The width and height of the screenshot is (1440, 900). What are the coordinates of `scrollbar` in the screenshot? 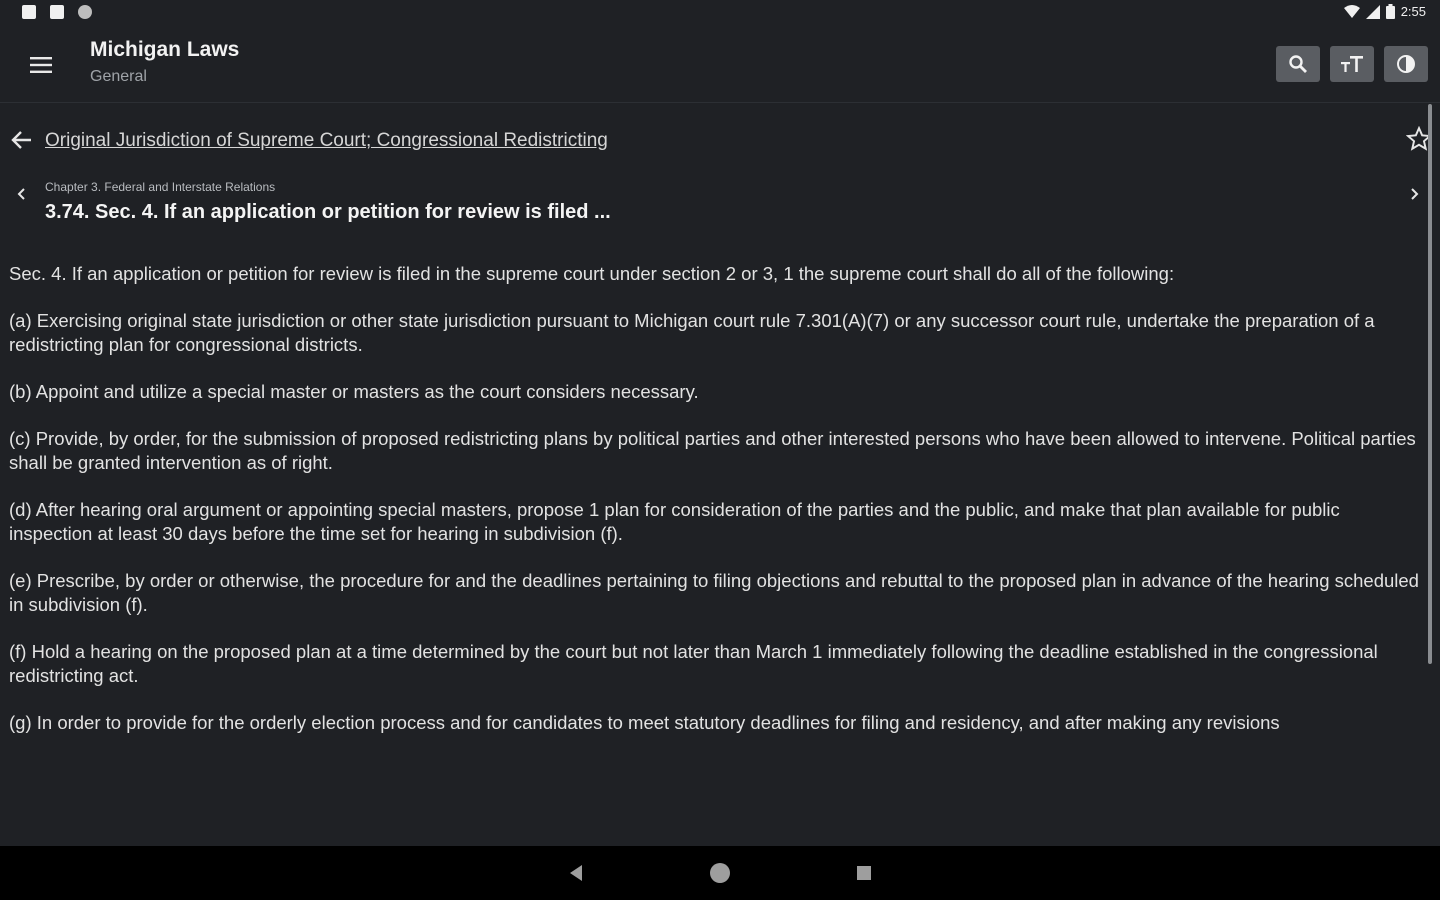 It's located at (1430, 384).